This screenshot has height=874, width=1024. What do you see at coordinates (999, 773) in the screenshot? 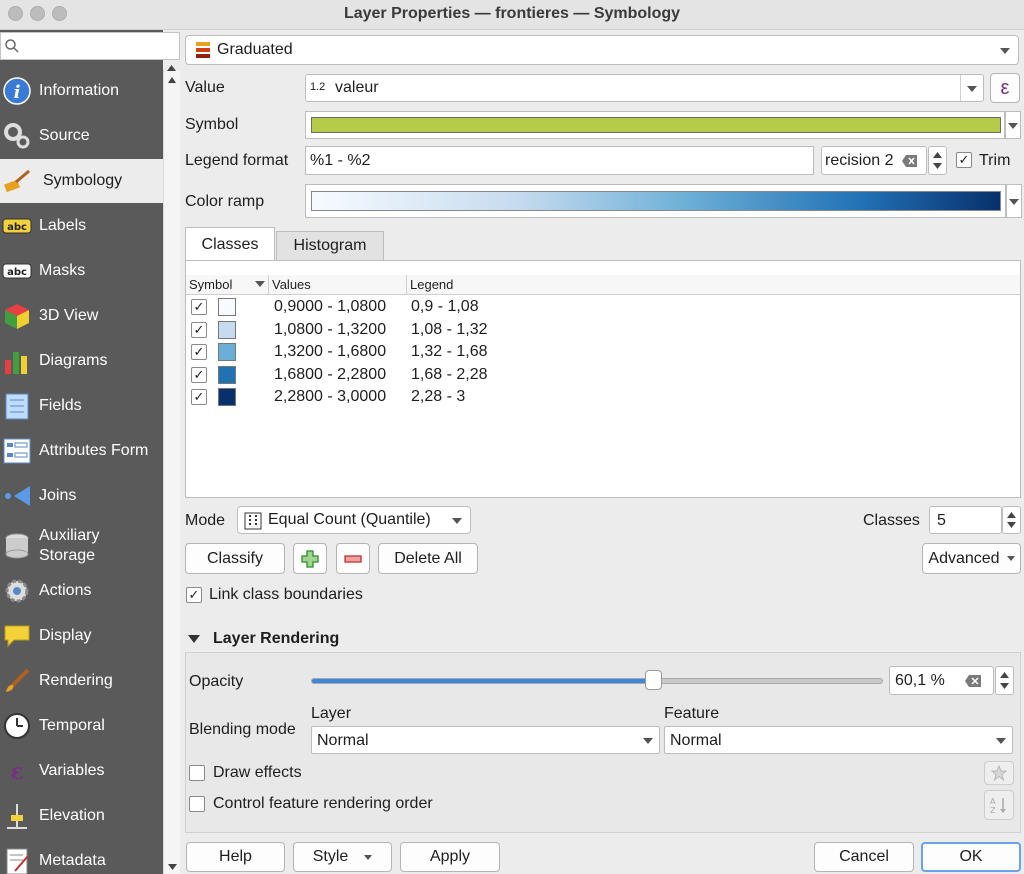
I see `effects-settings-button` at bounding box center [999, 773].